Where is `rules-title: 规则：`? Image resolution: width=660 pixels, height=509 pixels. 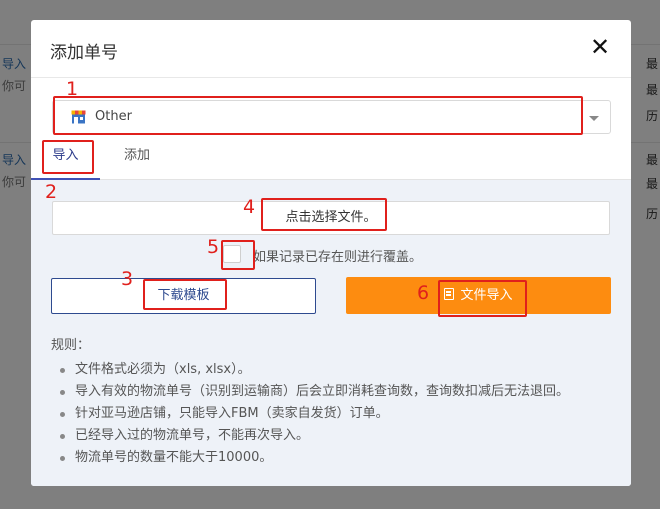 rules-title: 规则： is located at coordinates (71, 345).